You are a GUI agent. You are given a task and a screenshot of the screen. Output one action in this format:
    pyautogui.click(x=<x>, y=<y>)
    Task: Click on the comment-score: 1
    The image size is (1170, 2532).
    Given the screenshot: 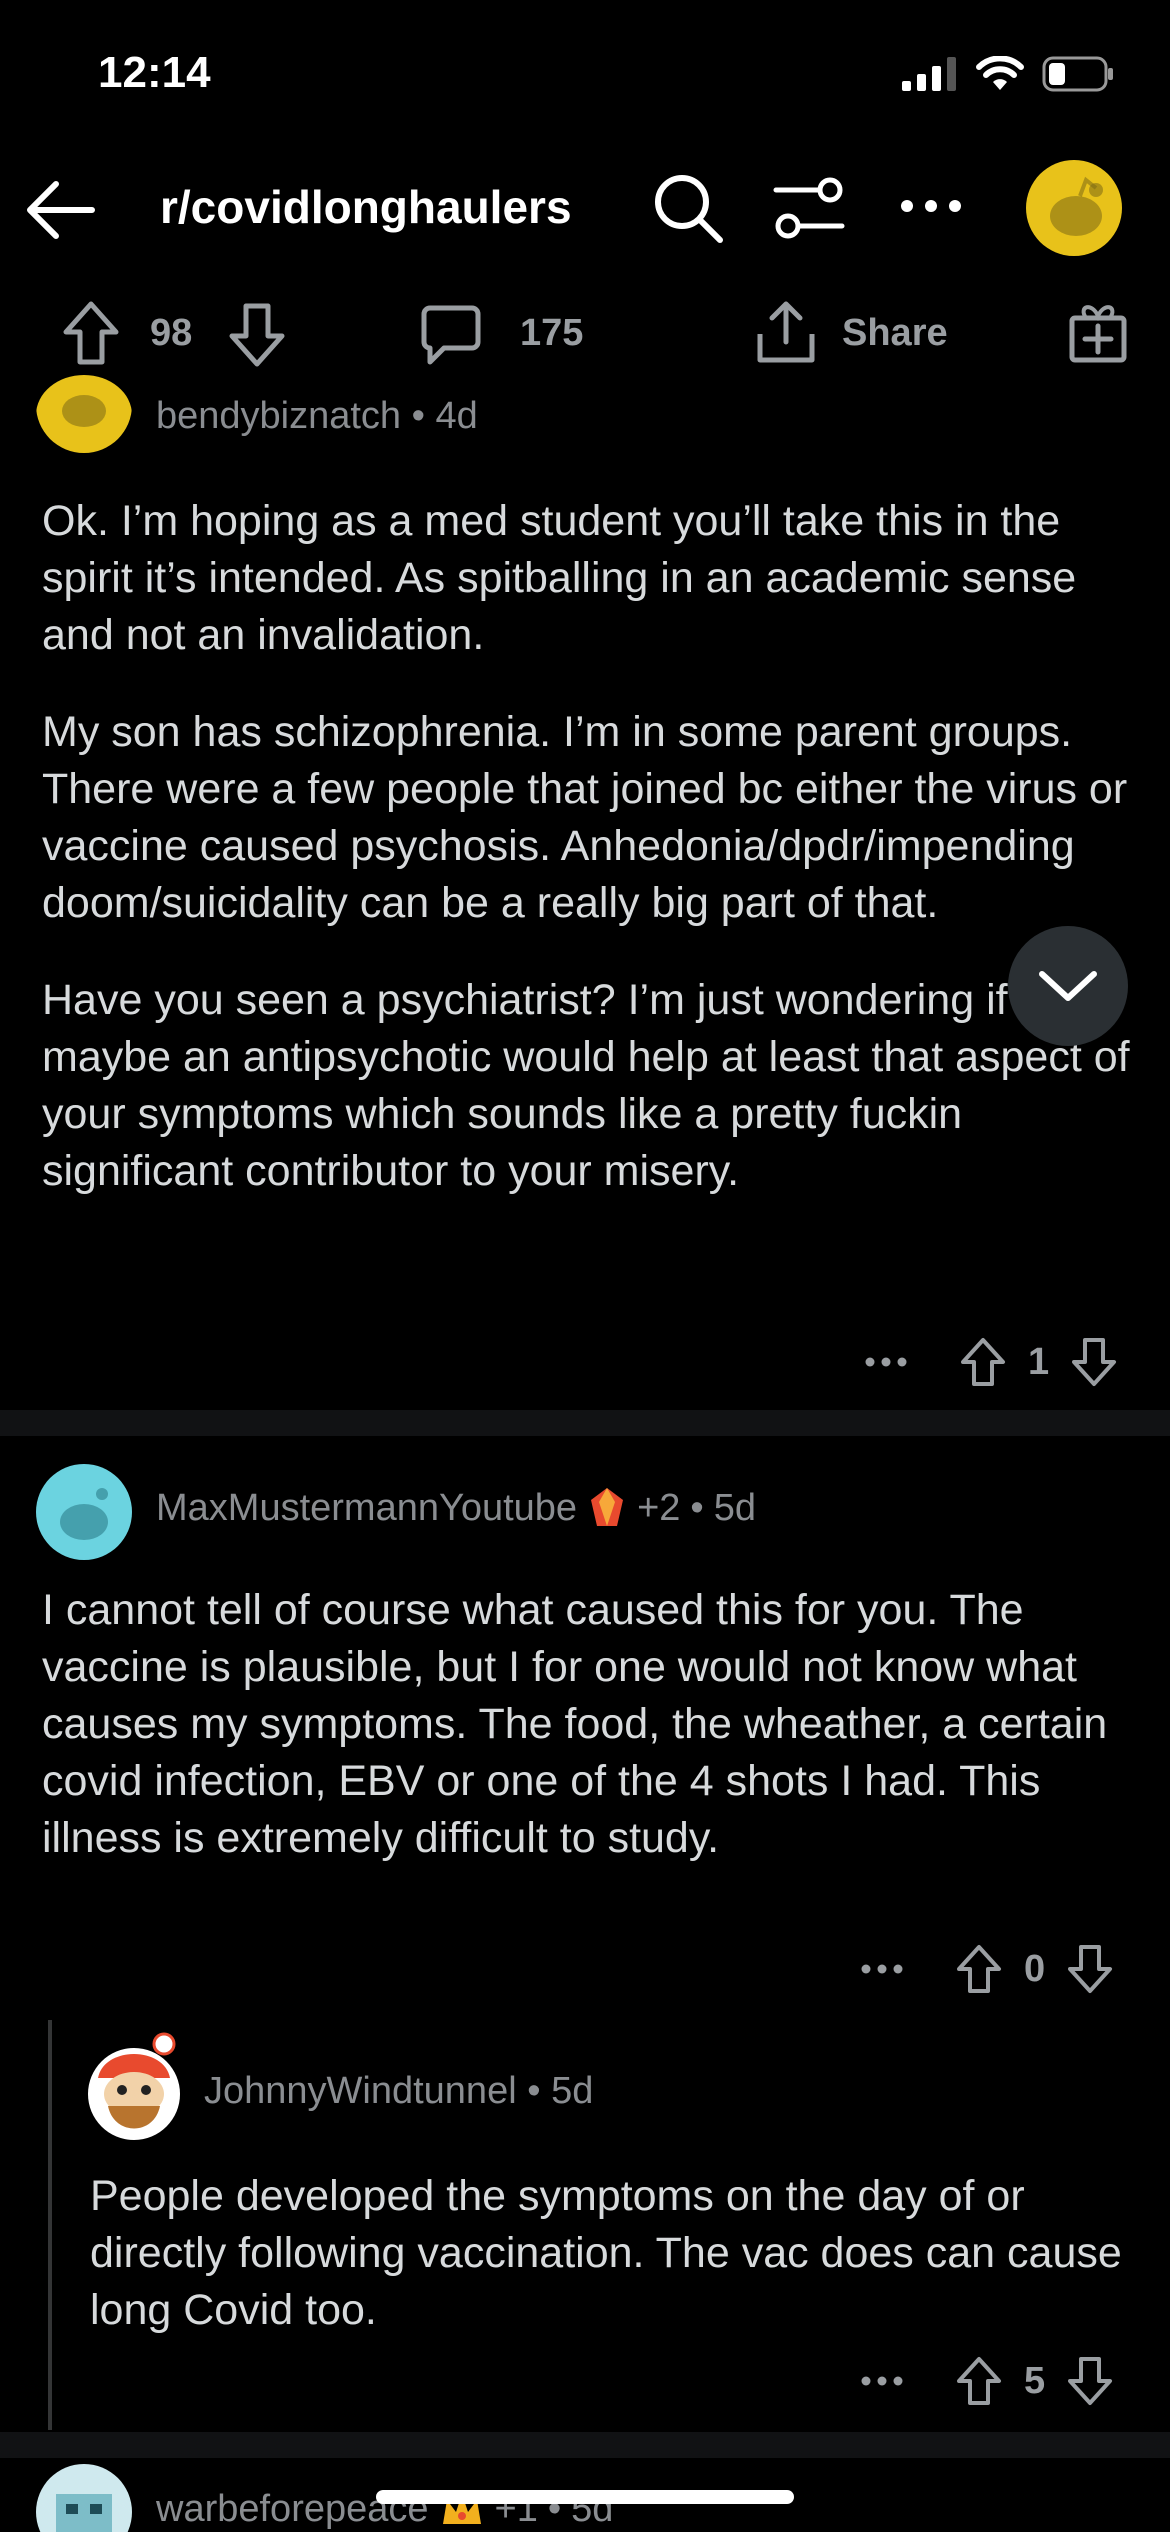 What is the action you would take?
    pyautogui.click(x=1039, y=1361)
    